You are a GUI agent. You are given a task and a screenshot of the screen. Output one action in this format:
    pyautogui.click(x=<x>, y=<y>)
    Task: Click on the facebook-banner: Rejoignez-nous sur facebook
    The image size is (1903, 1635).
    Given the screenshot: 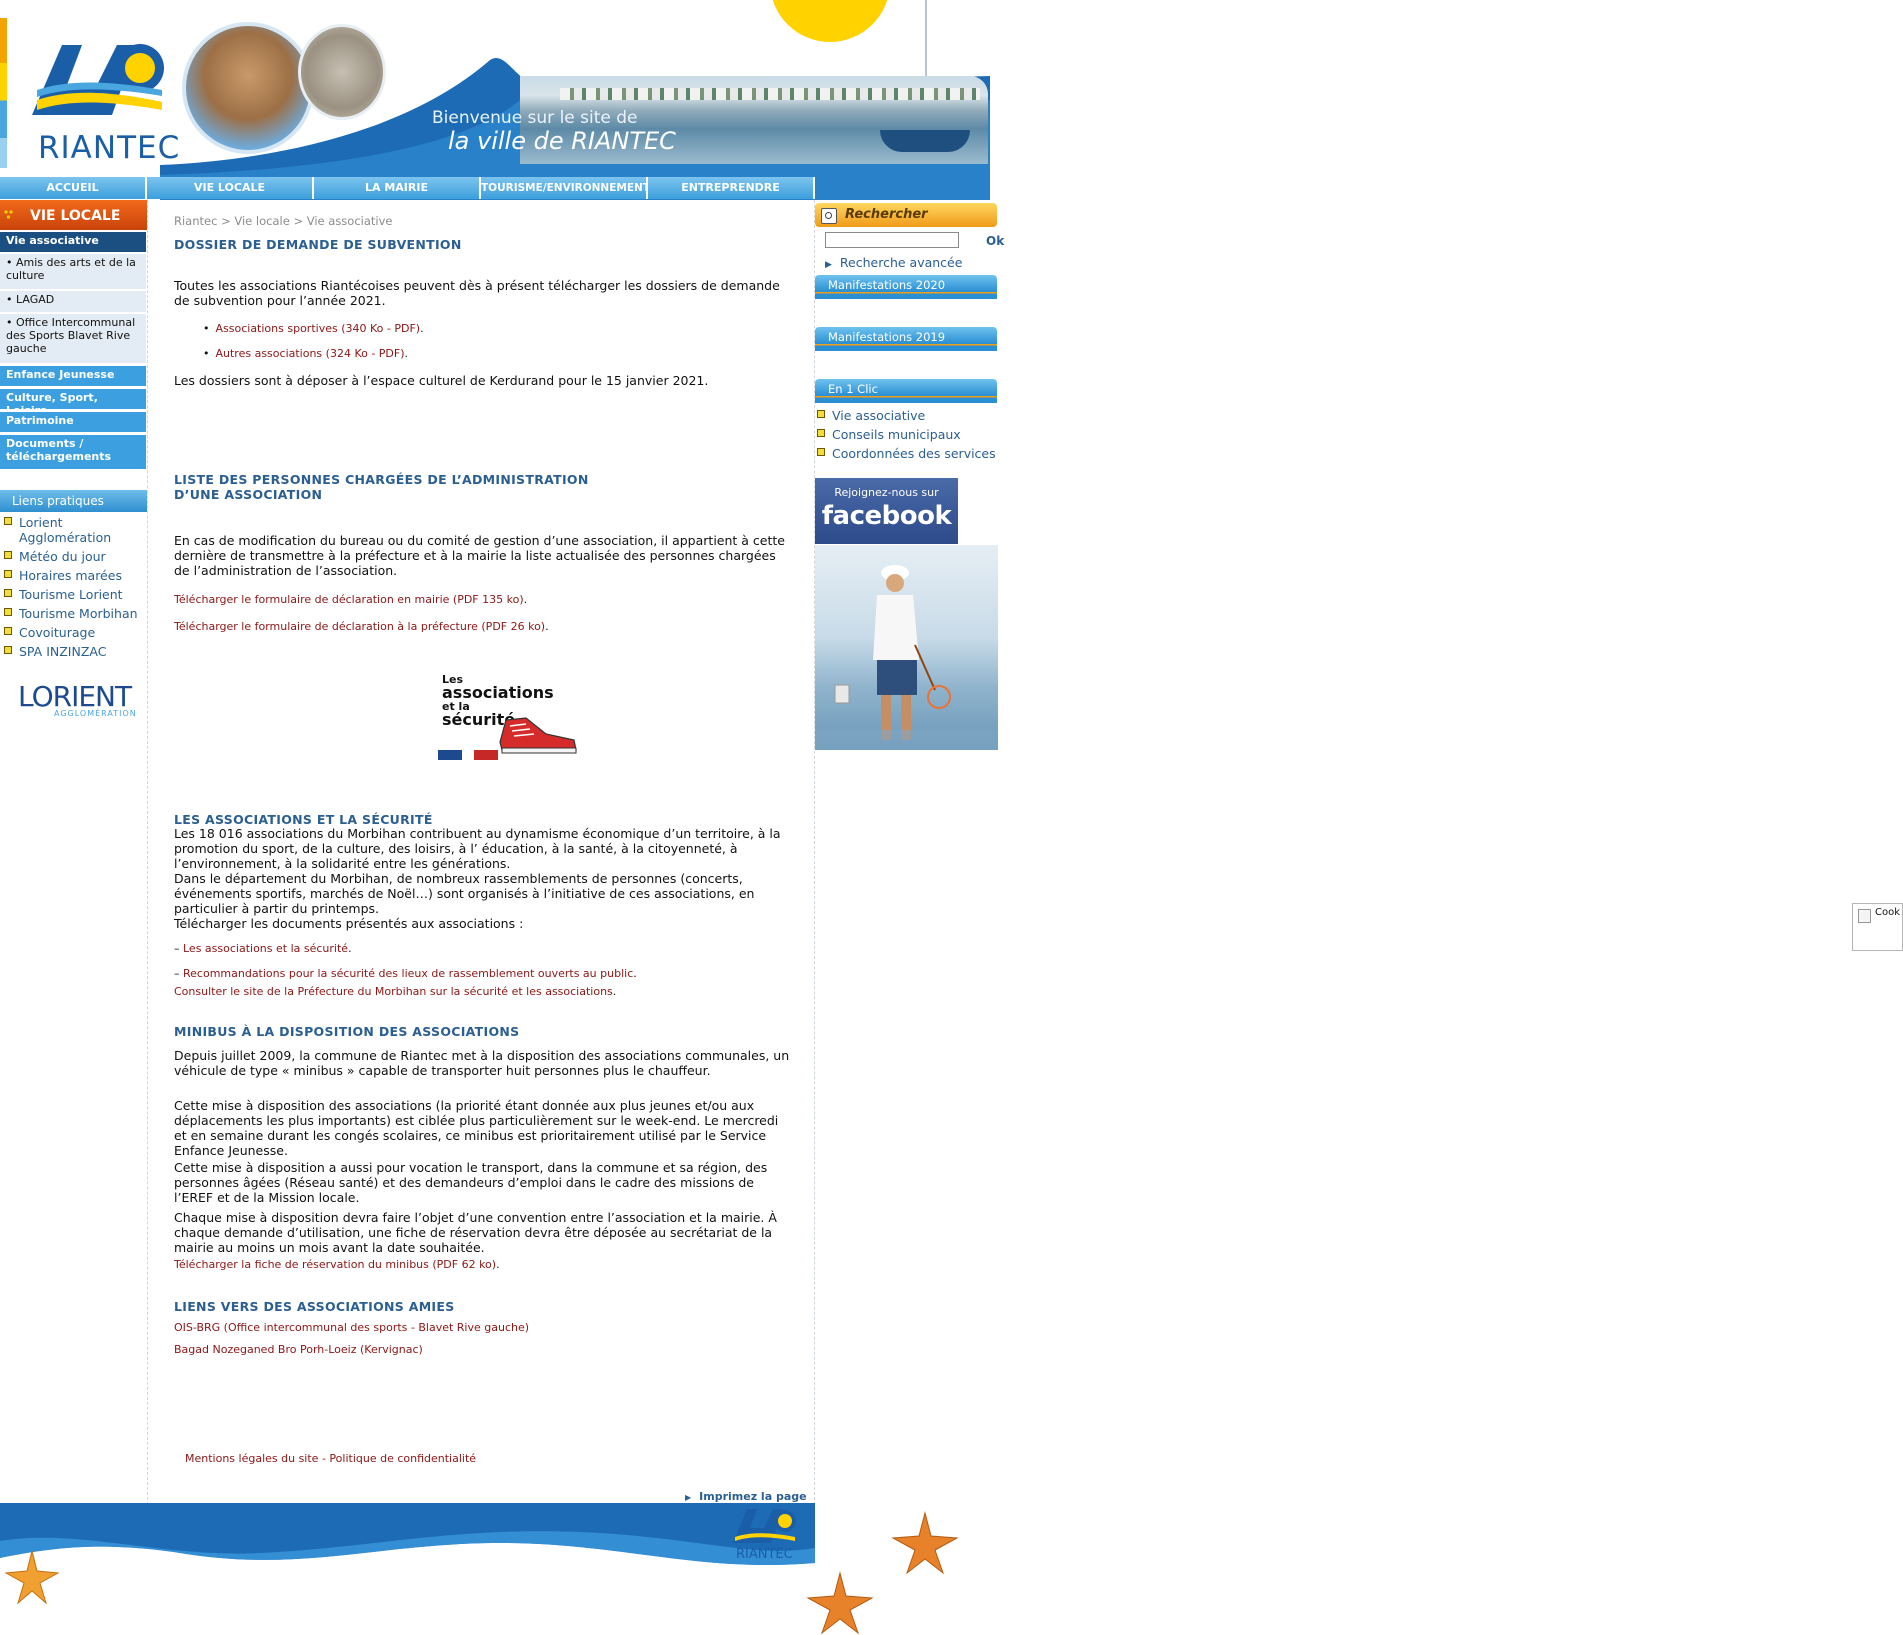 What is the action you would take?
    pyautogui.click(x=886, y=511)
    